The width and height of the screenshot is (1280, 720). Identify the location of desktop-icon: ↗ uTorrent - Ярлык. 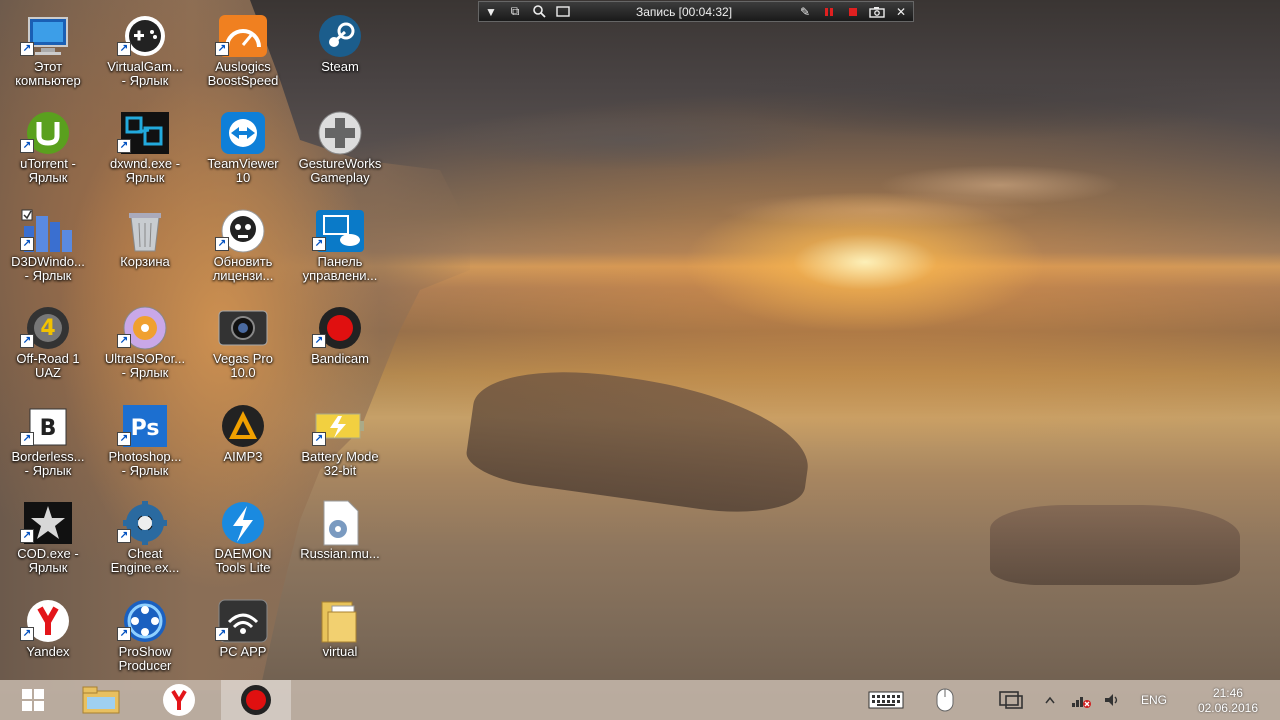
(48, 150).